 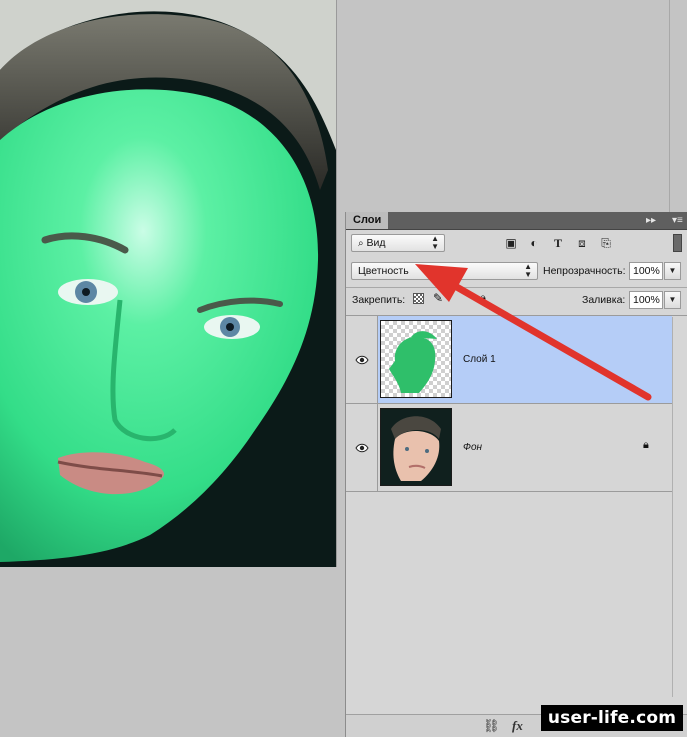 I want to click on watermark: user-life.com, so click(x=612, y=718).